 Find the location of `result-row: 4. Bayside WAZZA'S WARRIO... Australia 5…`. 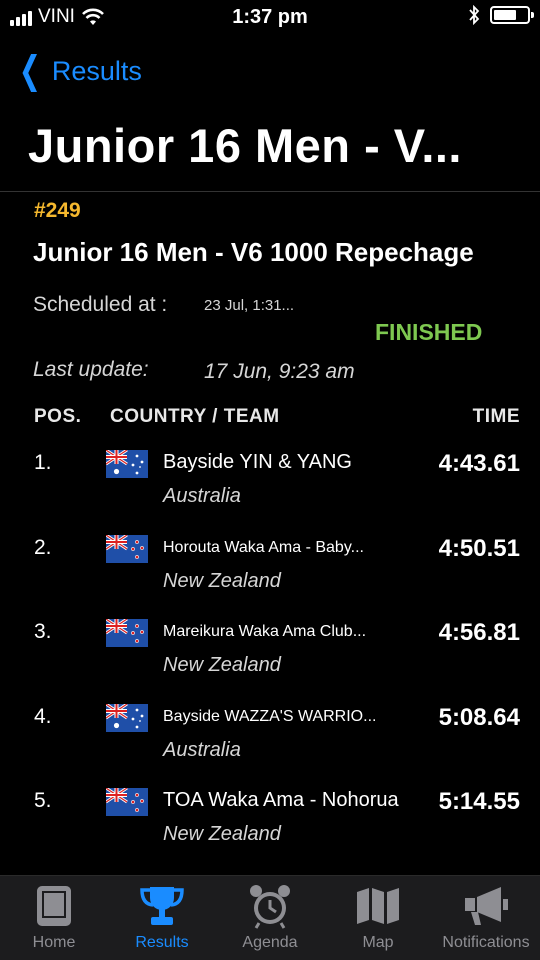

result-row: 4. Bayside WAZZA'S WARRIO... Australia 5… is located at coordinates (270, 736).